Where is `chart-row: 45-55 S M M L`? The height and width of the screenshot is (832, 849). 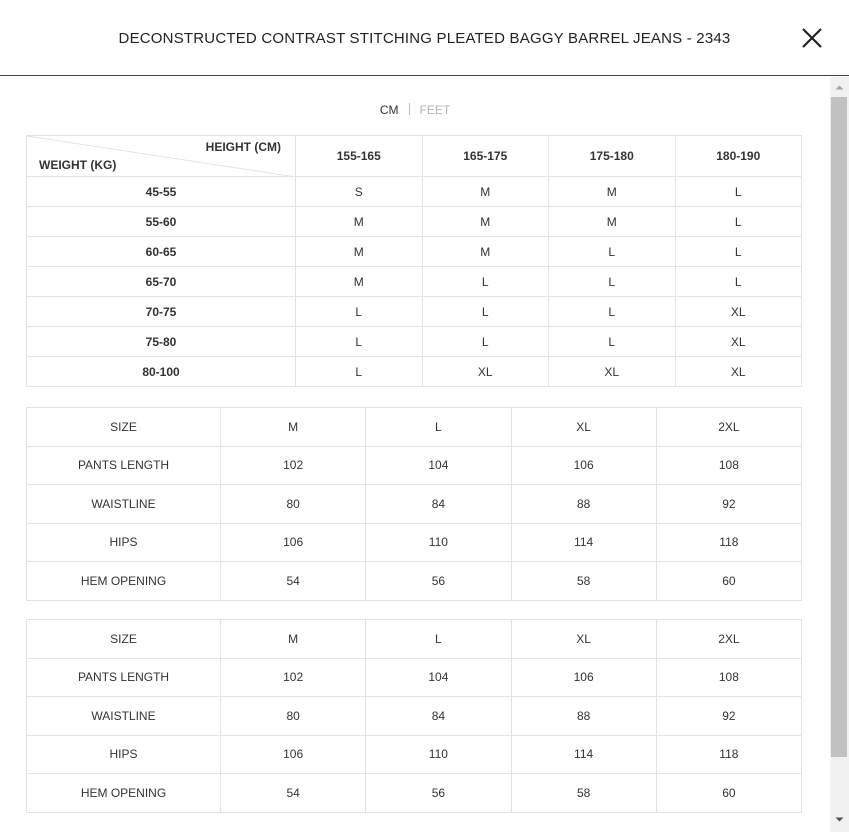
chart-row: 45-55 S M M L is located at coordinates (414, 191).